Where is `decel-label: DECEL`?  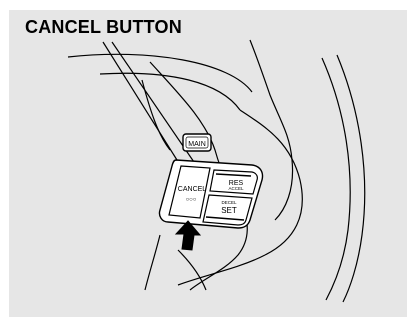
decel-label: DECEL is located at coordinates (229, 202).